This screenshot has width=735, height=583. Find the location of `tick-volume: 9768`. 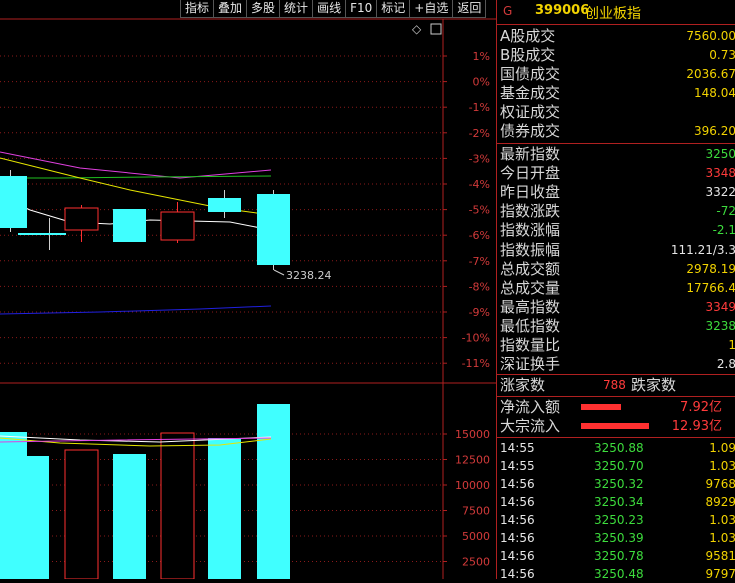

tick-volume: 9768 is located at coordinates (720, 484).